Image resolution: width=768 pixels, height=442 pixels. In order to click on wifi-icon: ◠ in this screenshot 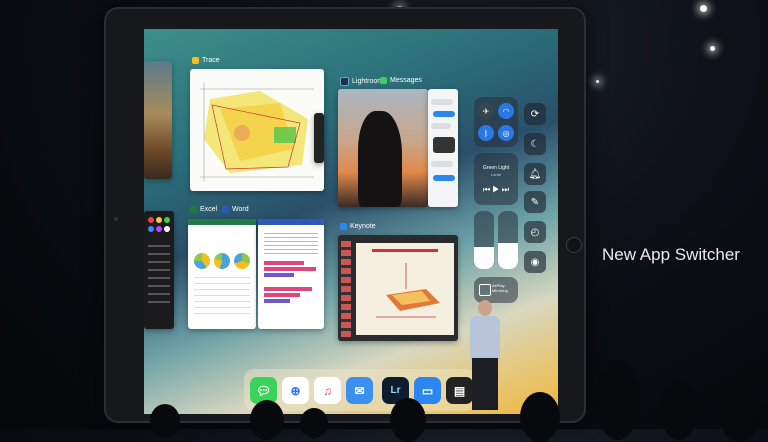, I will do `click(506, 111)`.